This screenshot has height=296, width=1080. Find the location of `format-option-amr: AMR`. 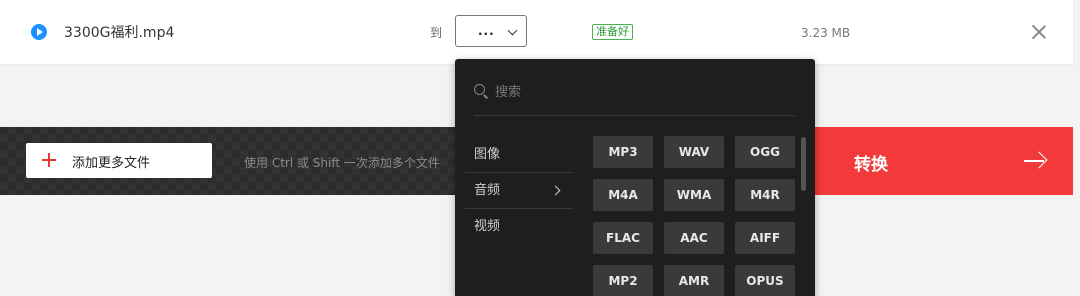

format-option-amr: AMR is located at coordinates (694, 280).